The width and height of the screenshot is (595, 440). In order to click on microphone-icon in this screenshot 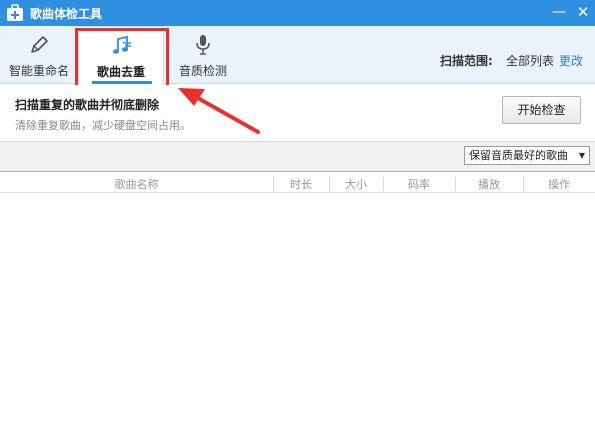, I will do `click(203, 45)`.